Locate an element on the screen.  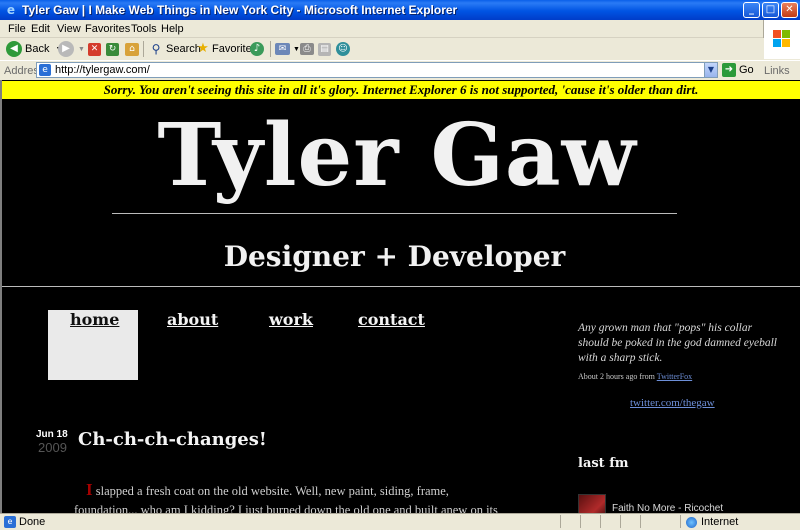
page-done-icon: e is located at coordinates (10, 522).